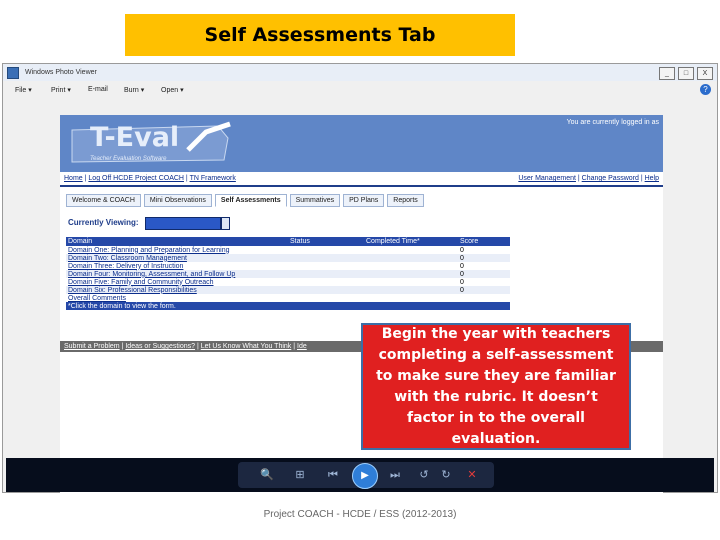 The image size is (720, 540). I want to click on table-row: Domain Three: Delivery of Instruction 0, so click(288, 266).